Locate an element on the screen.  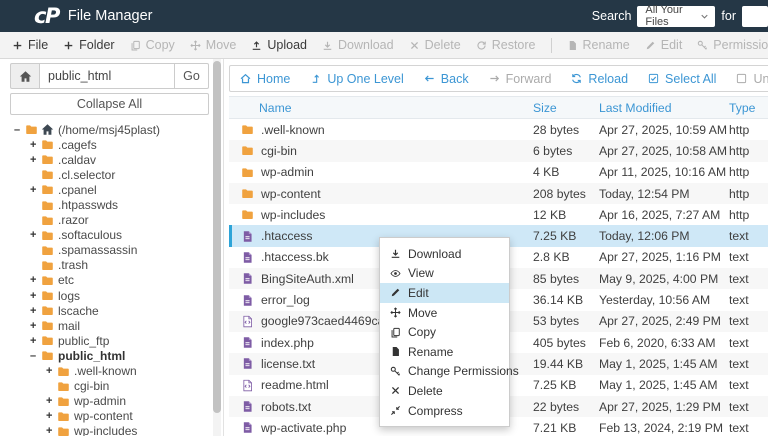
context-menu-compress: Compress is located at coordinates (444, 411).